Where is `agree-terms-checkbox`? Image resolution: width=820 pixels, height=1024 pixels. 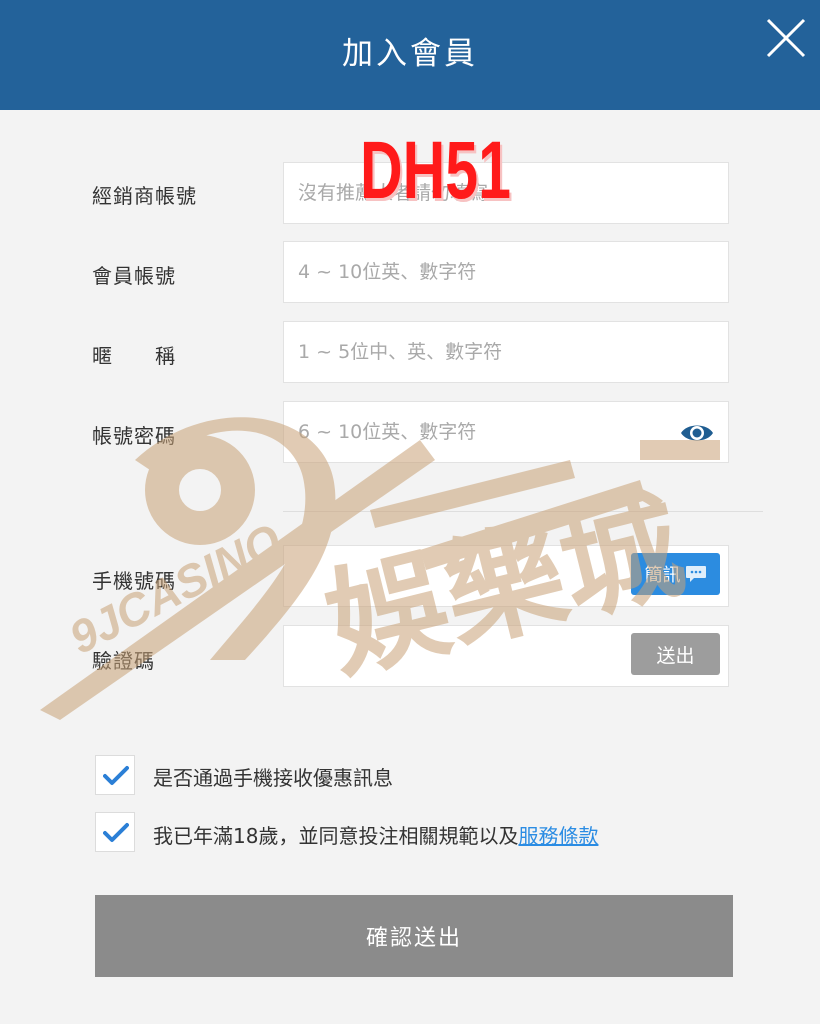
agree-terms-checkbox is located at coordinates (115, 832).